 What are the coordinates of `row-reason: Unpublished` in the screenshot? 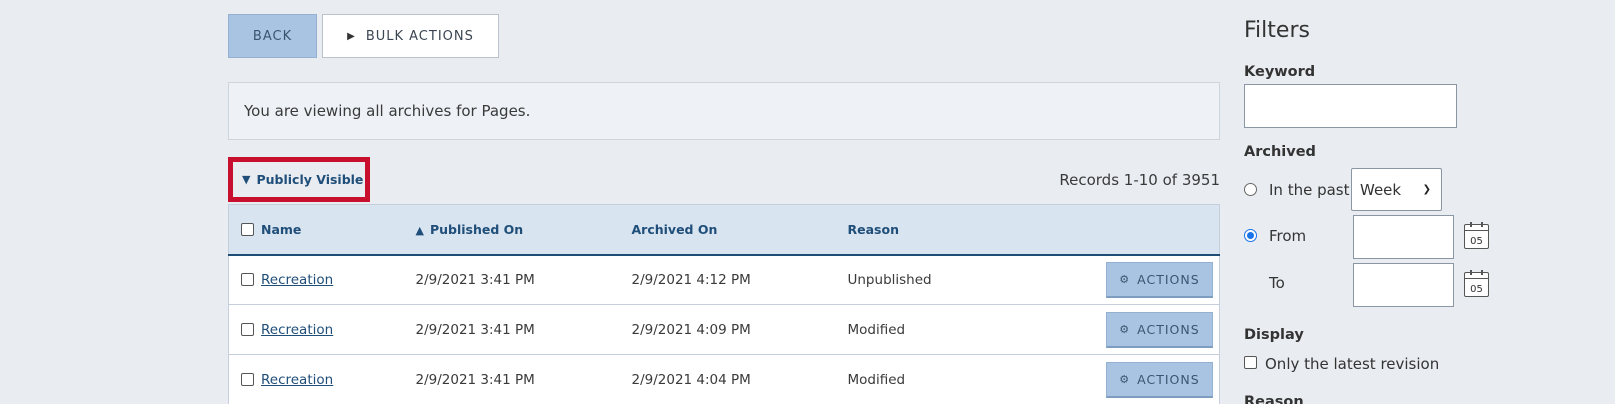 It's located at (889, 279).